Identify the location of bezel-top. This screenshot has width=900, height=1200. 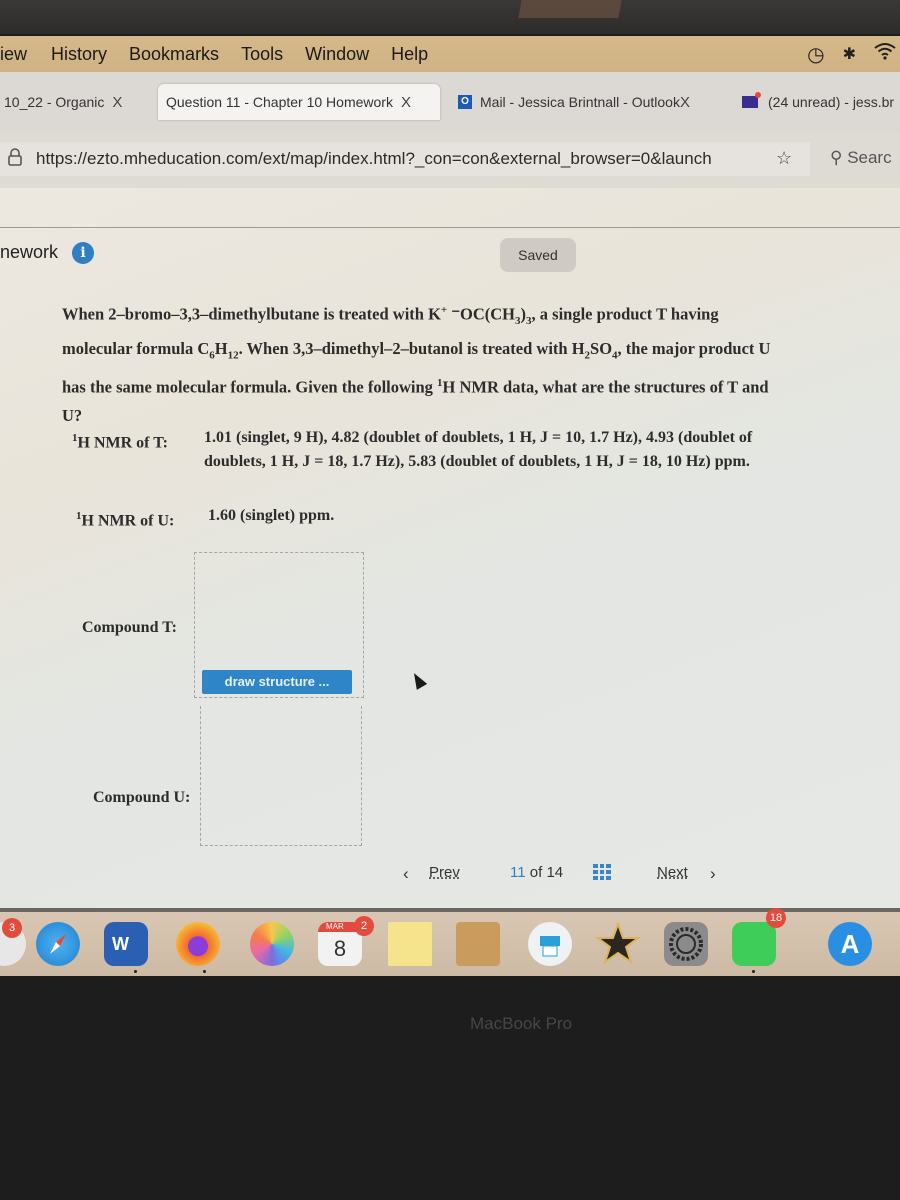
(450, 17).